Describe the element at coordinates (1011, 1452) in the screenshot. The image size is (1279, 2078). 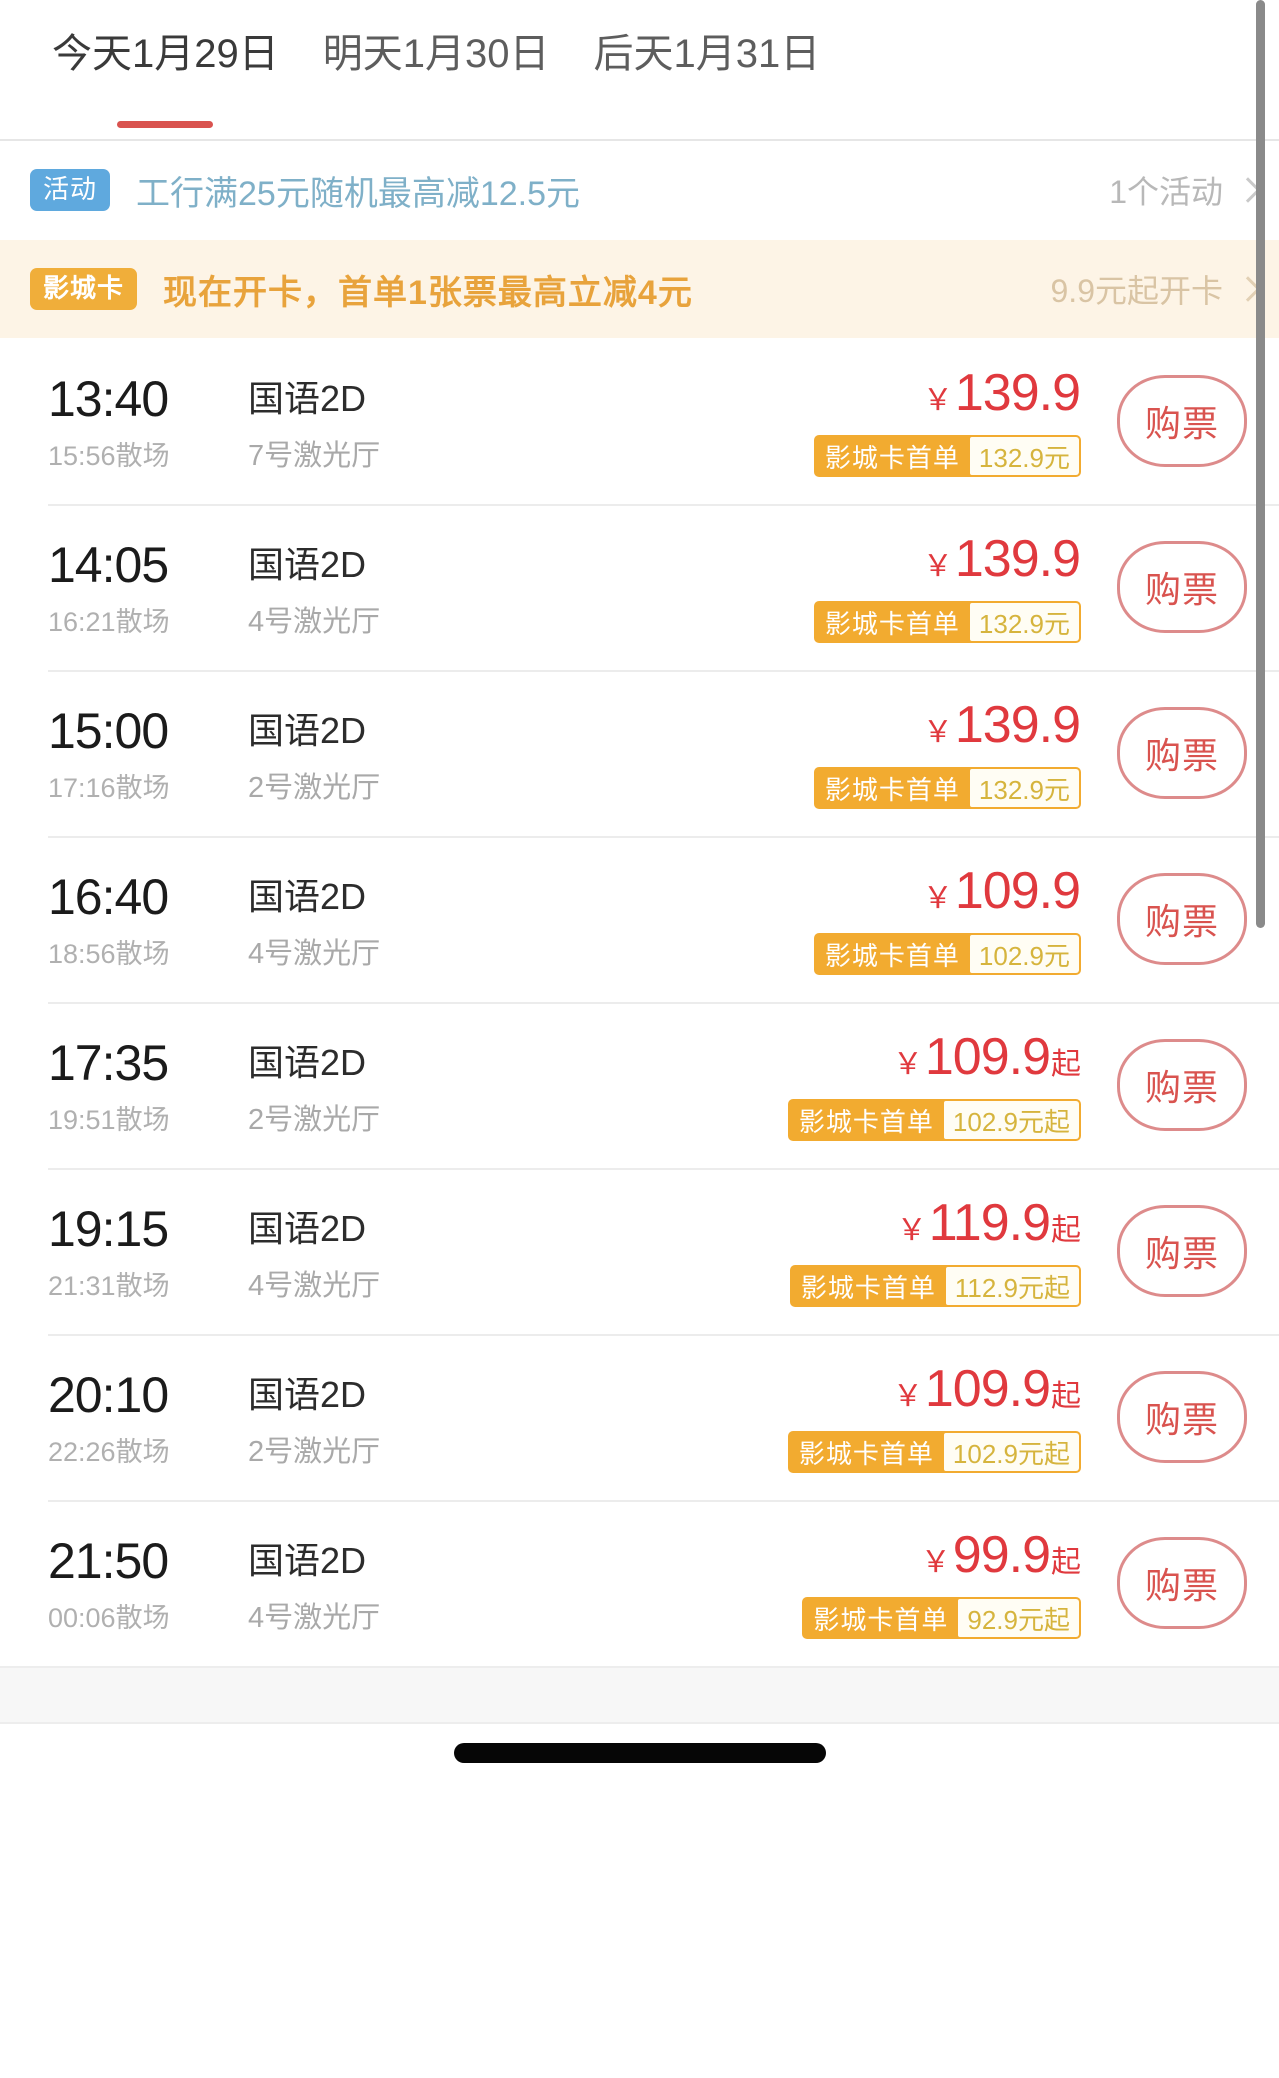
I see `cinema-card-tag-price: 102.9元起` at that location.